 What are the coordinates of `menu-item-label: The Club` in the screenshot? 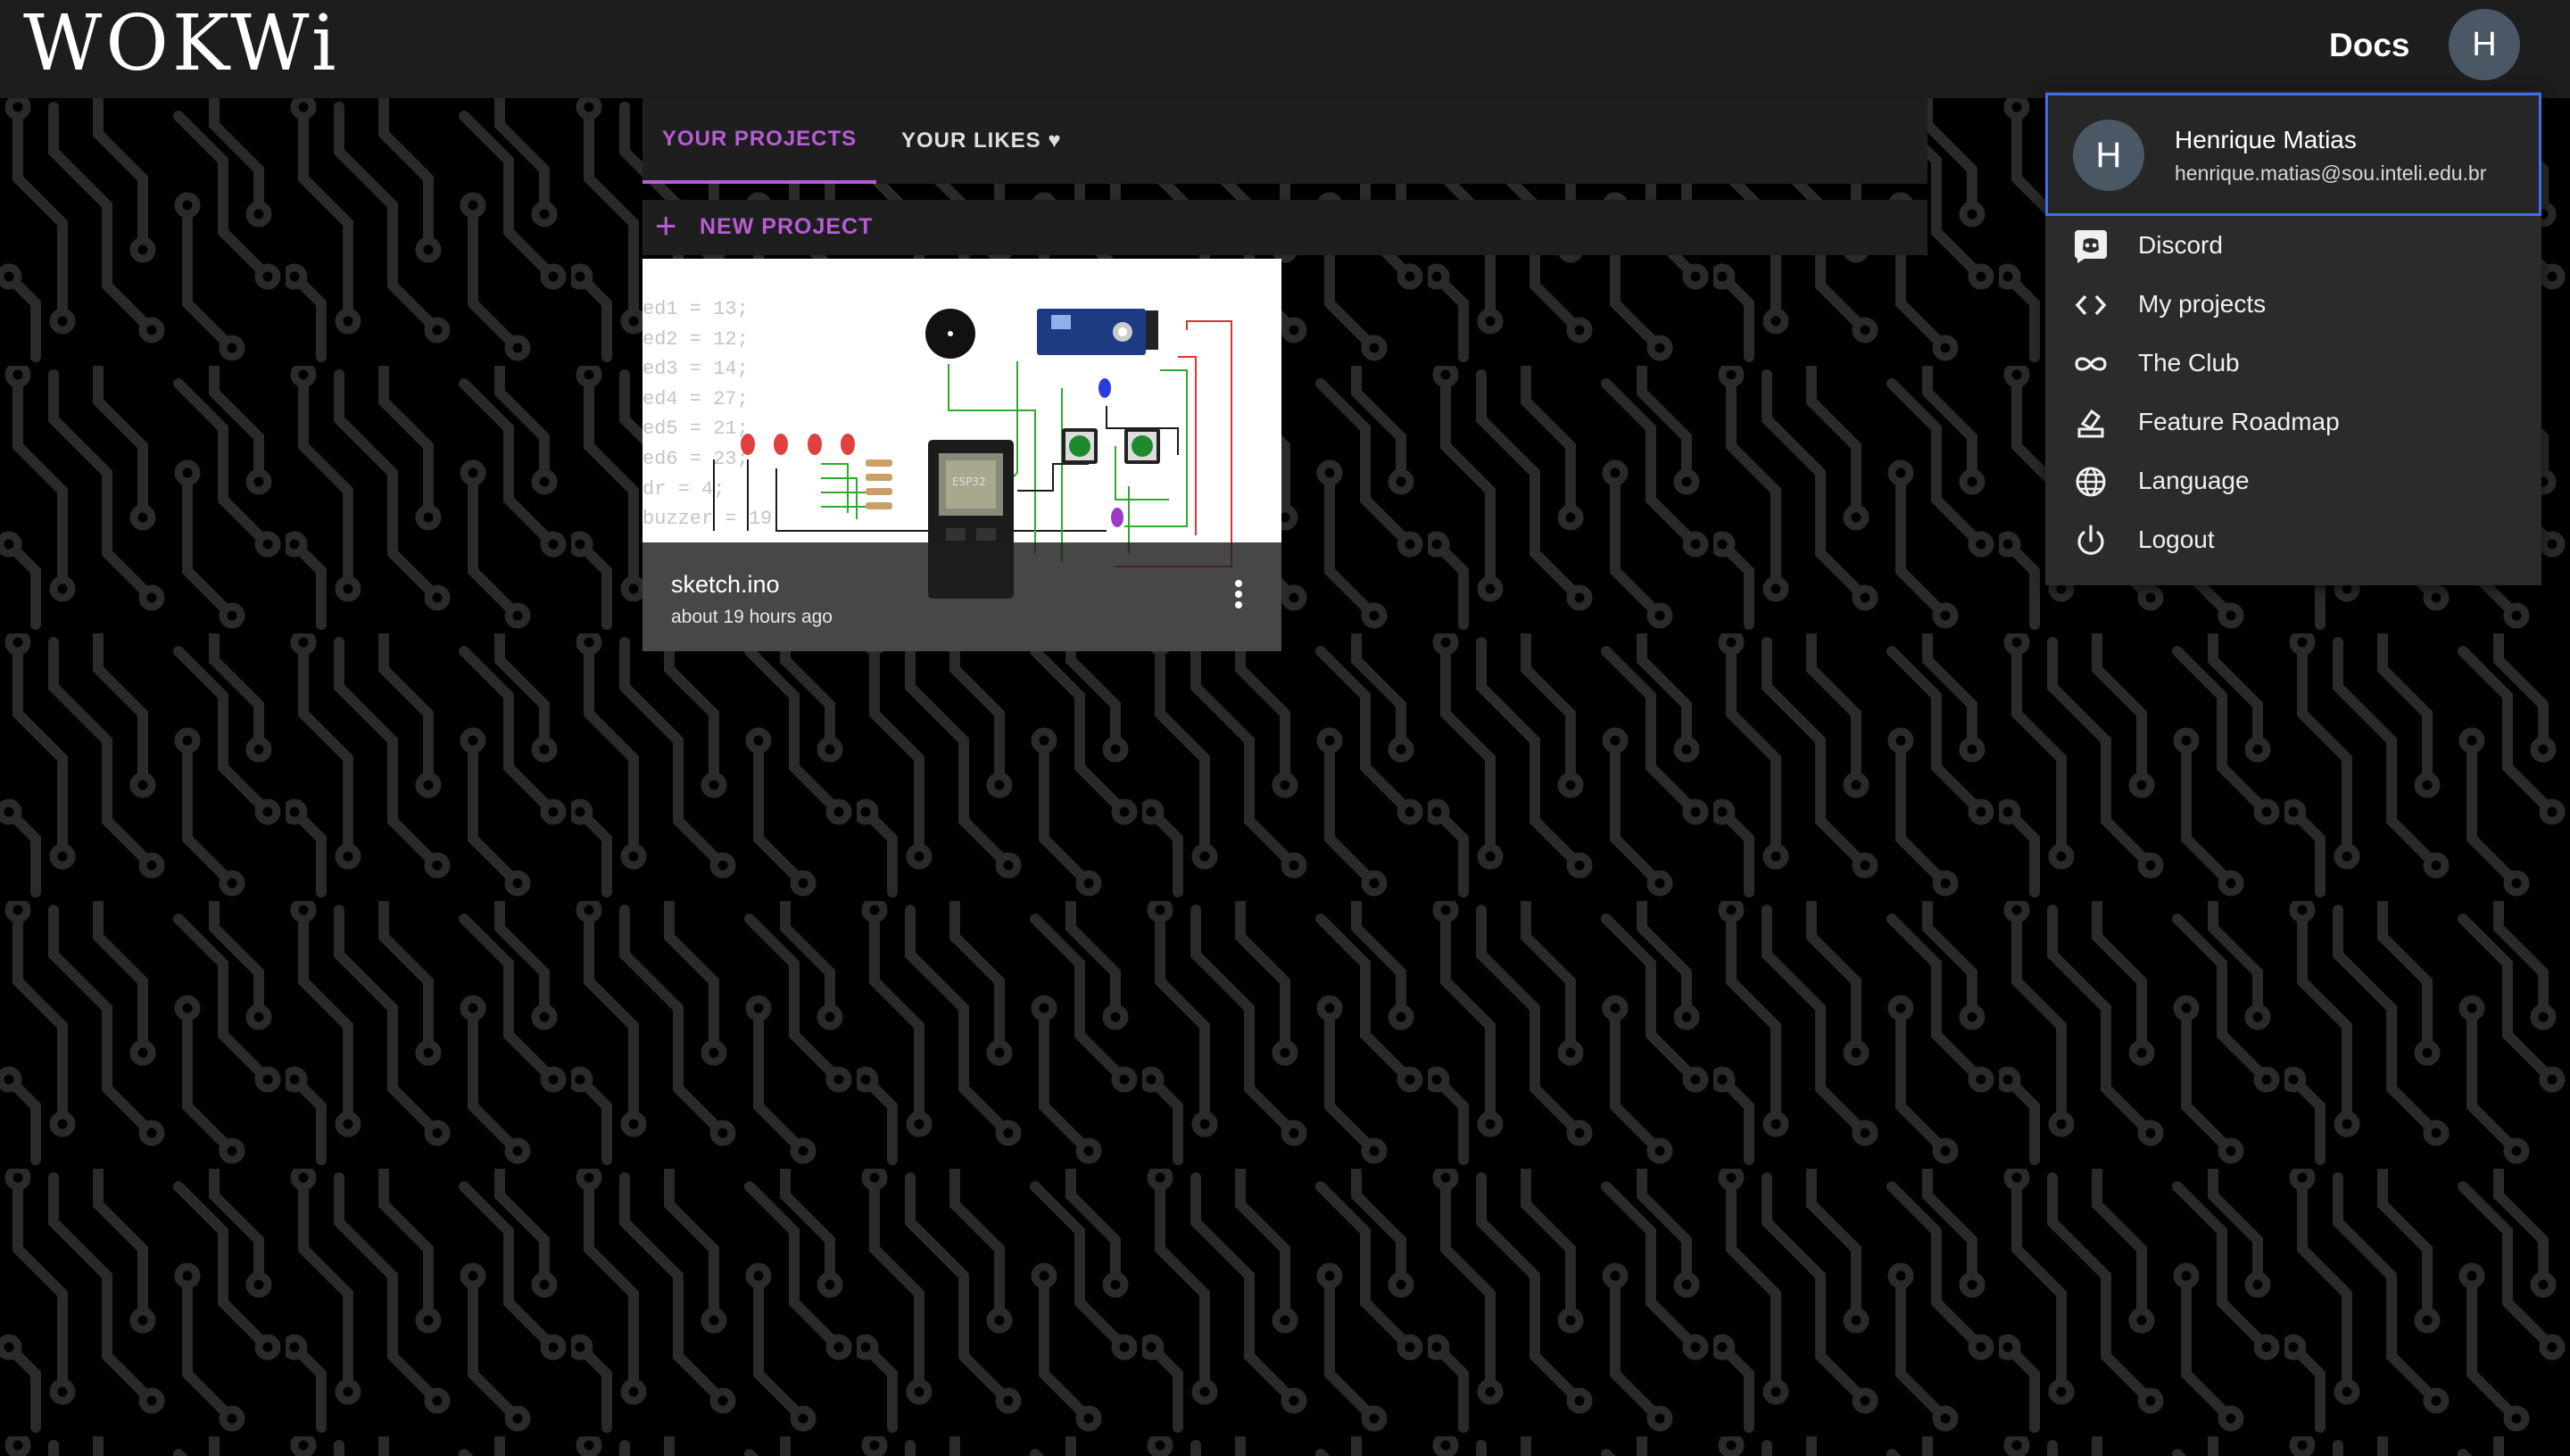 It's located at (2189, 363).